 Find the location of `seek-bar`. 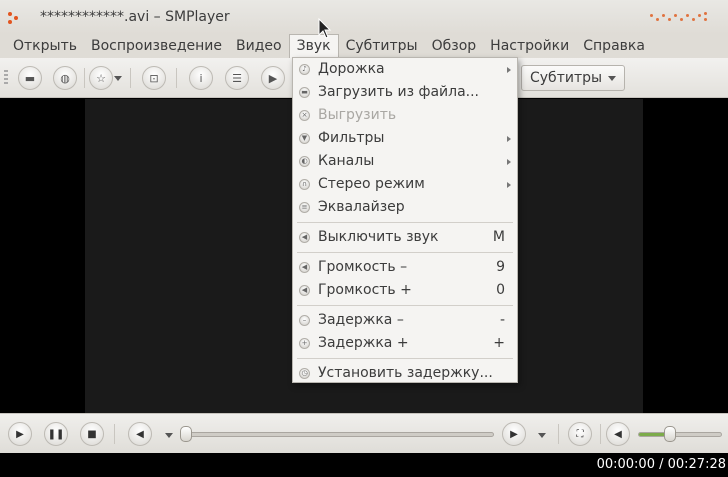

seek-bar is located at coordinates (340, 434).